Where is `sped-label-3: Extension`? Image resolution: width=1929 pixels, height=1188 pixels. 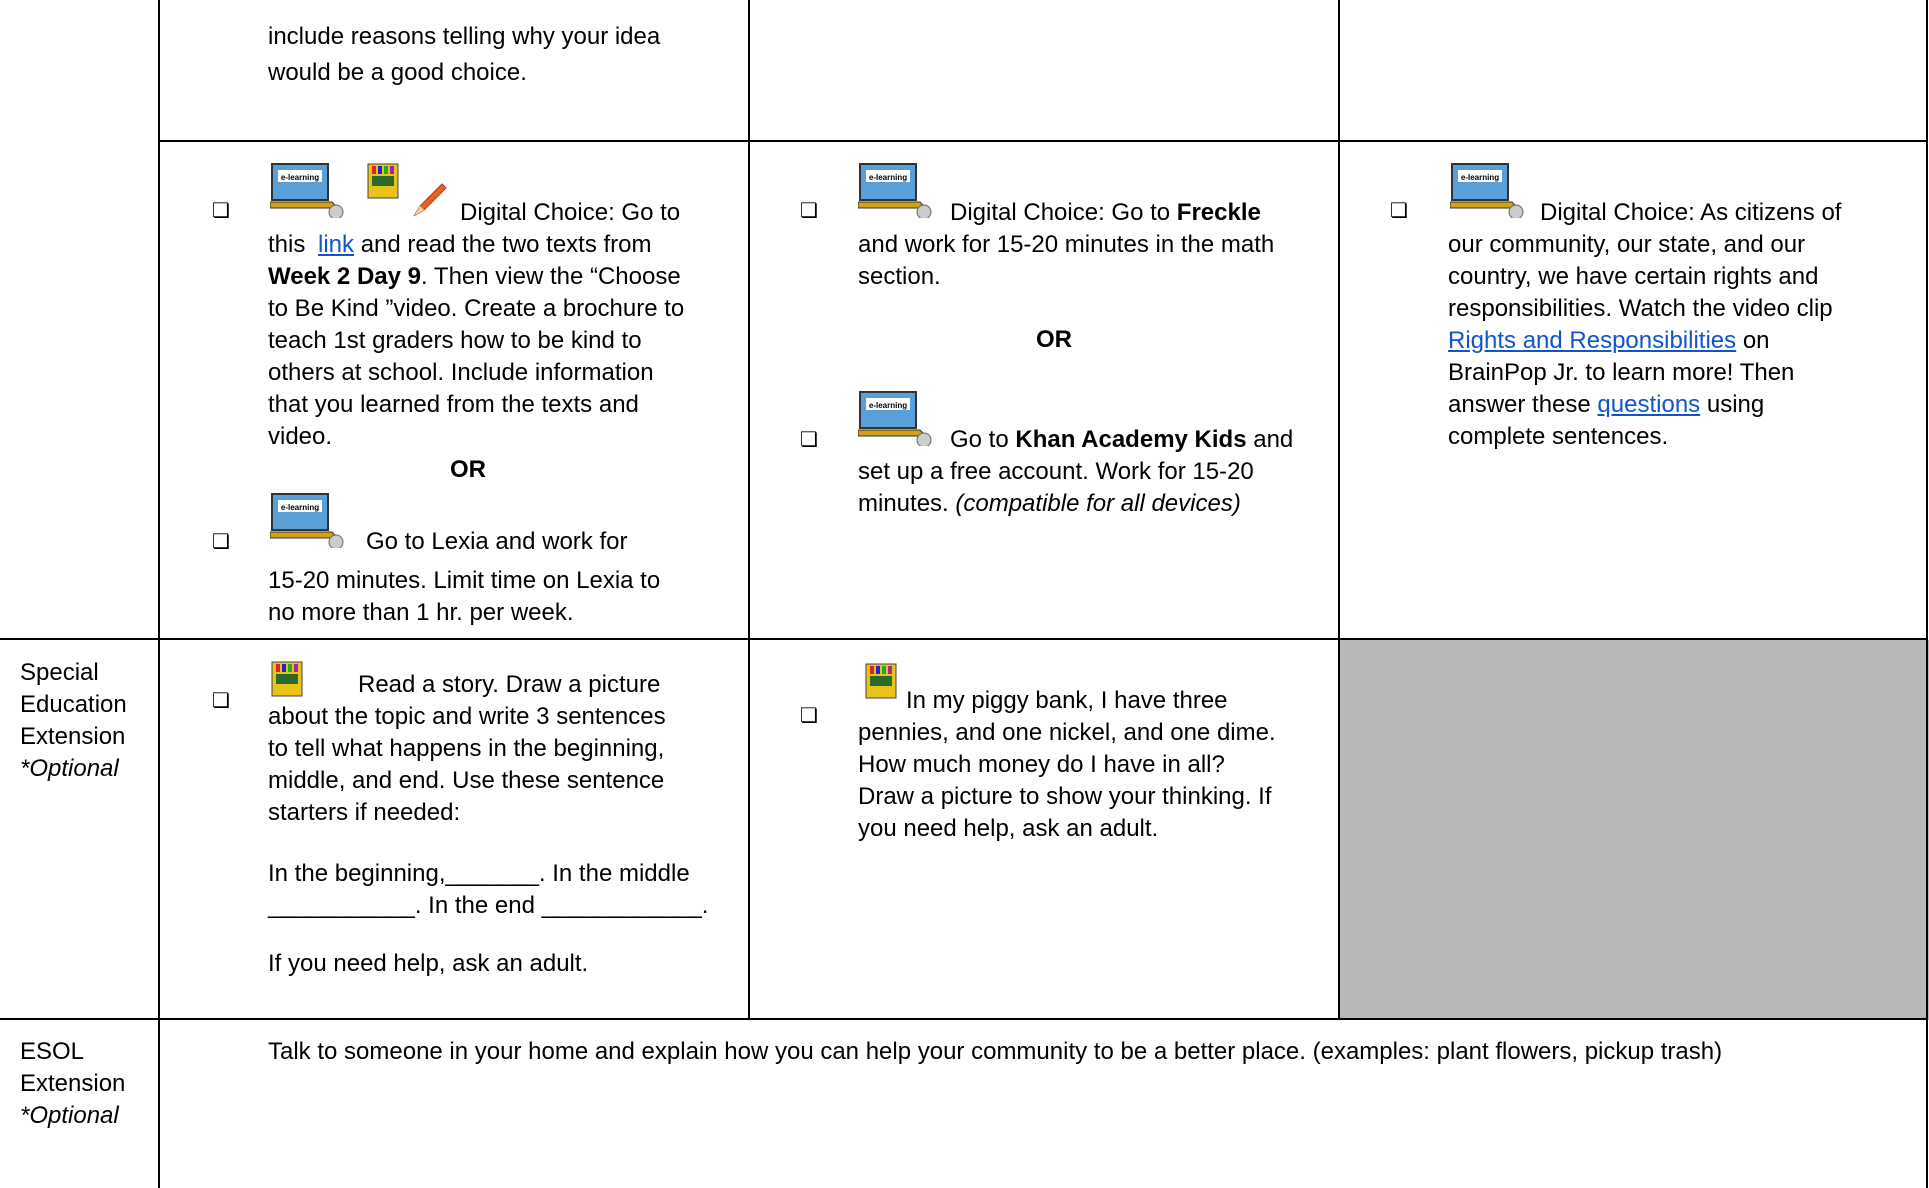 sped-label-3: Extension is located at coordinates (73, 736).